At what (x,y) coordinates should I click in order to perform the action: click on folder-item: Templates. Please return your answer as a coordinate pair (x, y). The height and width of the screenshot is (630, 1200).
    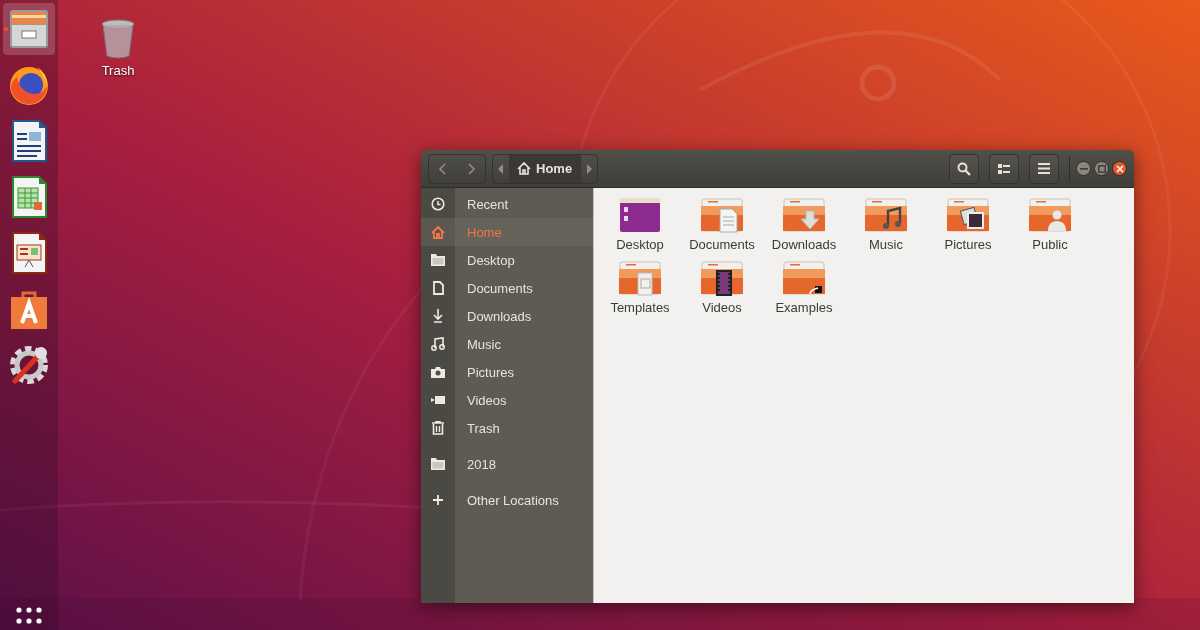
    Looking at the image, I should click on (640, 287).